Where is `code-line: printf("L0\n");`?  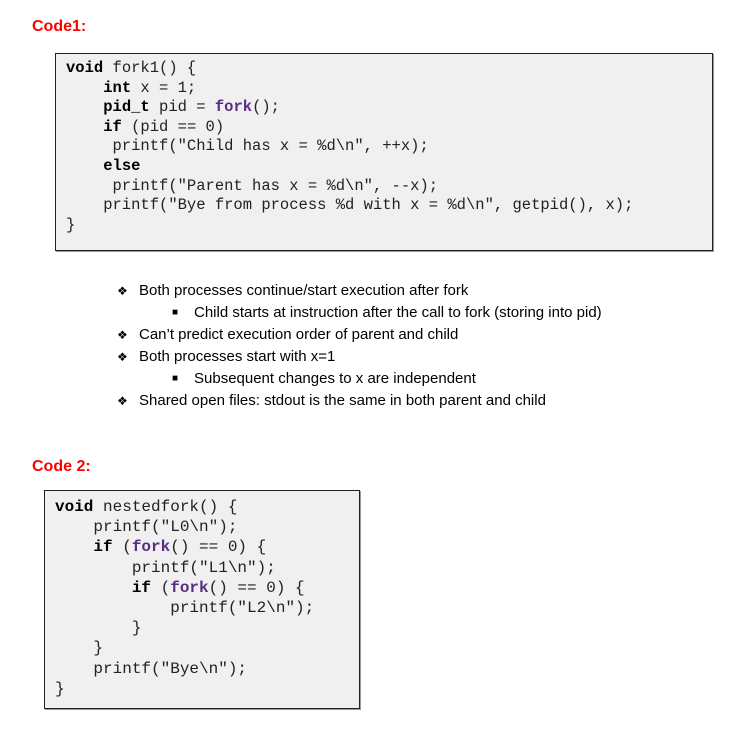 code-line: printf("L0\n"); is located at coordinates (184, 527).